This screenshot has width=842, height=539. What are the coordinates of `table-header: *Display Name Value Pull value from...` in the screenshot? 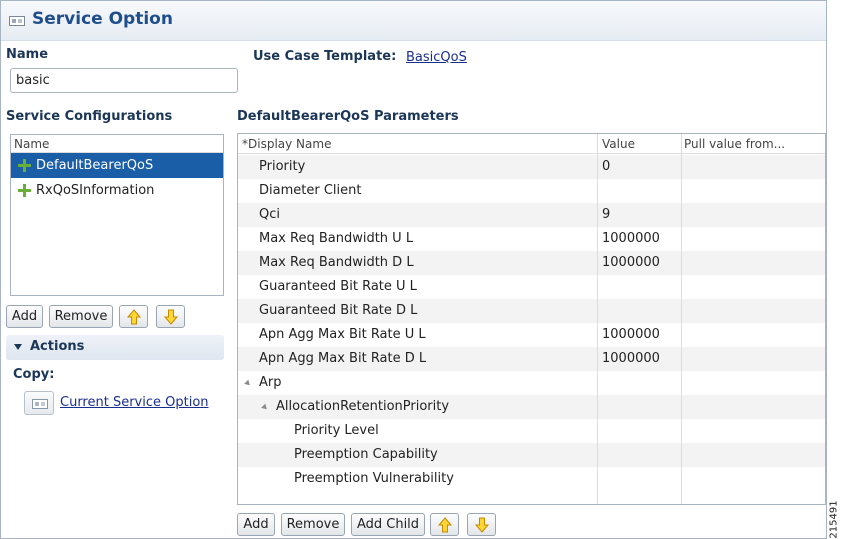 It's located at (531, 144).